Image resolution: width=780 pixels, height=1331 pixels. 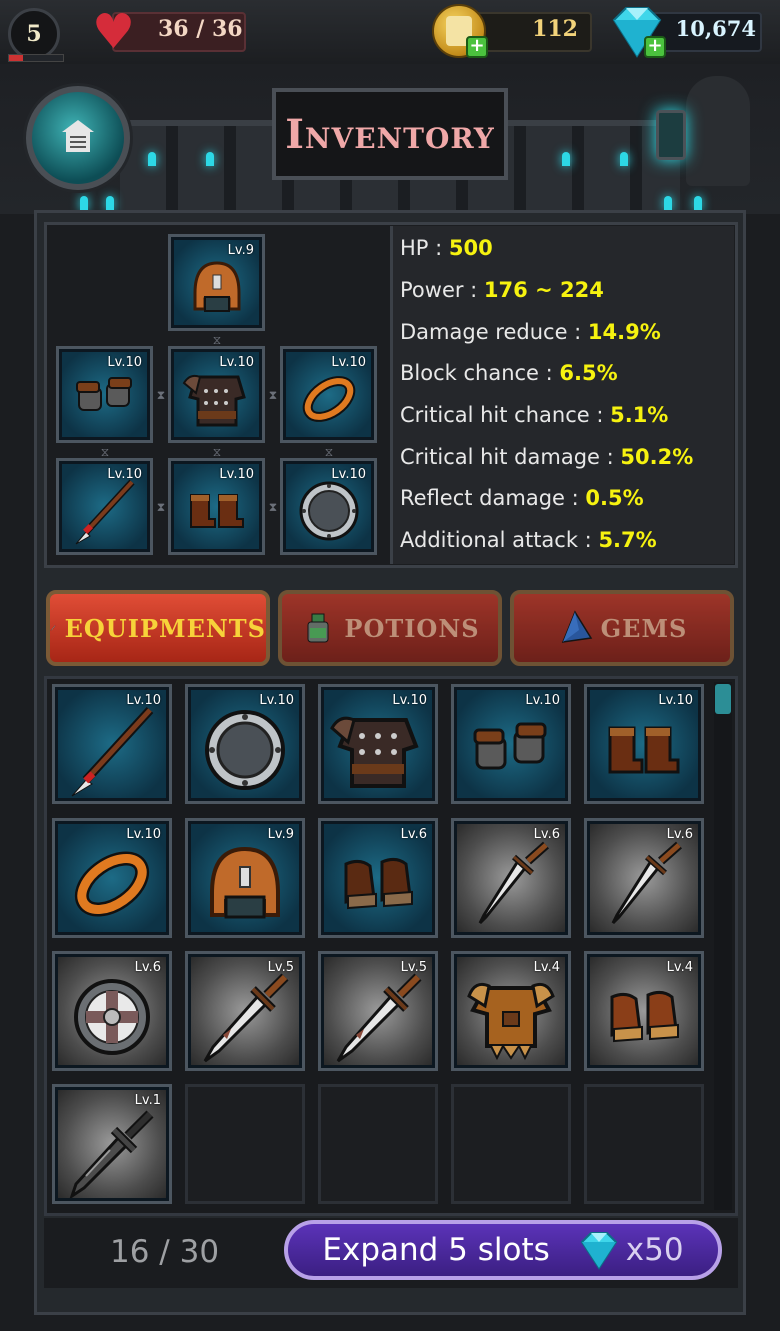 What do you see at coordinates (245, 878) in the screenshot?
I see `inventory-slot: Lv.9` at bounding box center [245, 878].